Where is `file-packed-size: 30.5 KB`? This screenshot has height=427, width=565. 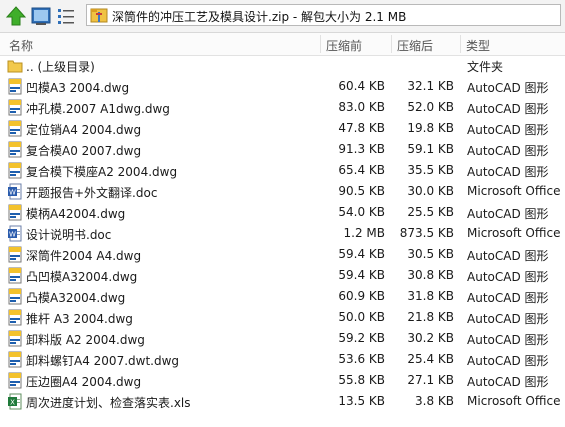 file-packed-size: 30.5 KB is located at coordinates (430, 254).